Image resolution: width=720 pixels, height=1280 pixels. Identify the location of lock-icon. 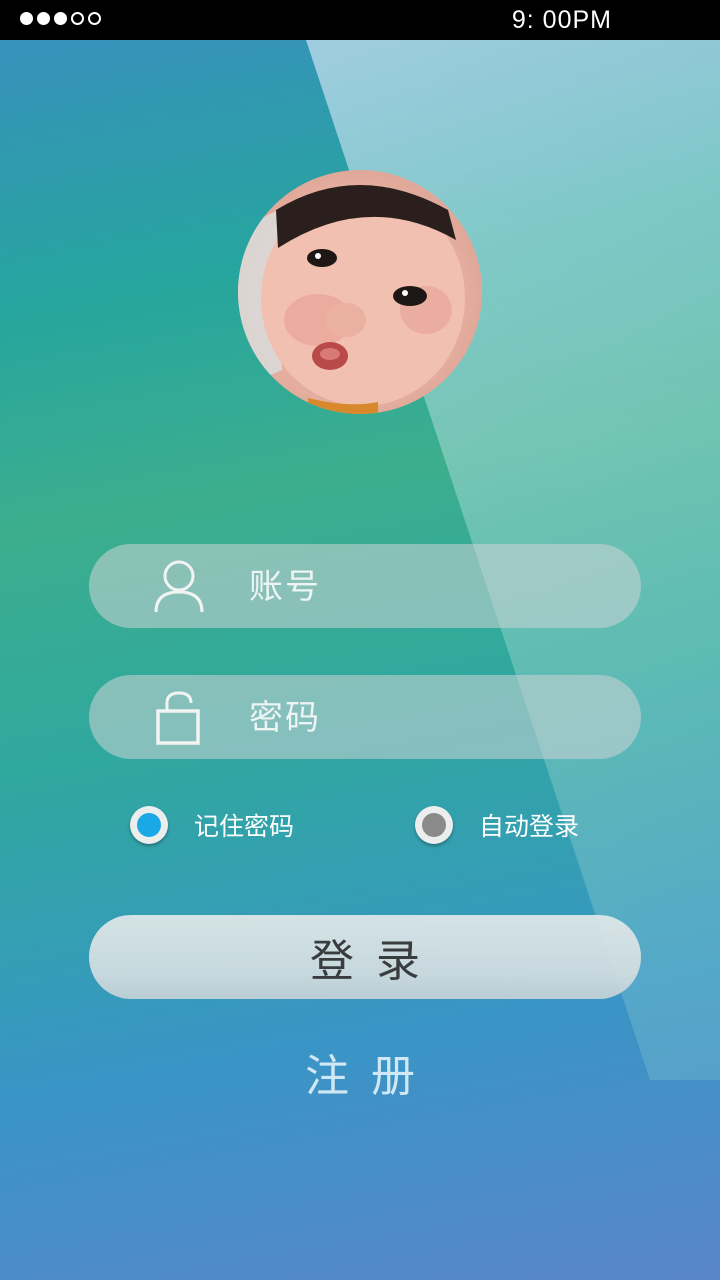
(178, 718).